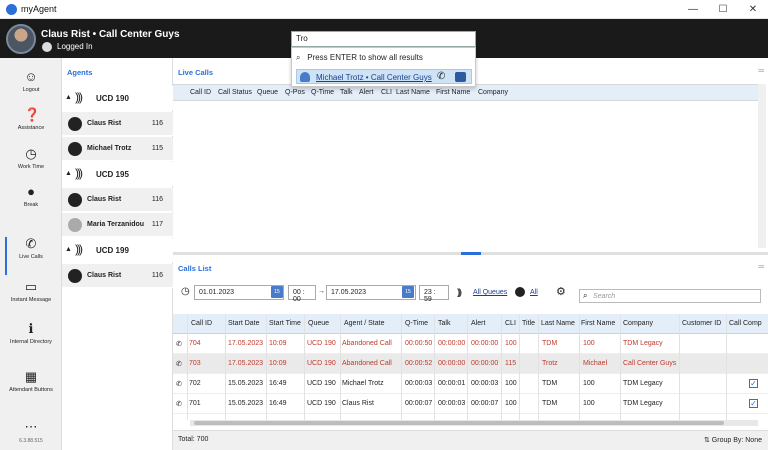 This screenshot has width=768, height=450. I want to click on all-queues-link: All Queues, so click(490, 292).